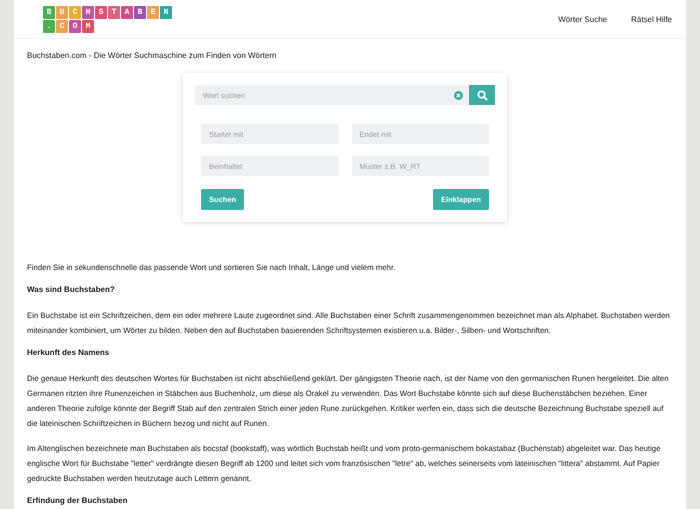  Describe the element at coordinates (166, 12) in the screenshot. I see `logo-tile: N` at that location.